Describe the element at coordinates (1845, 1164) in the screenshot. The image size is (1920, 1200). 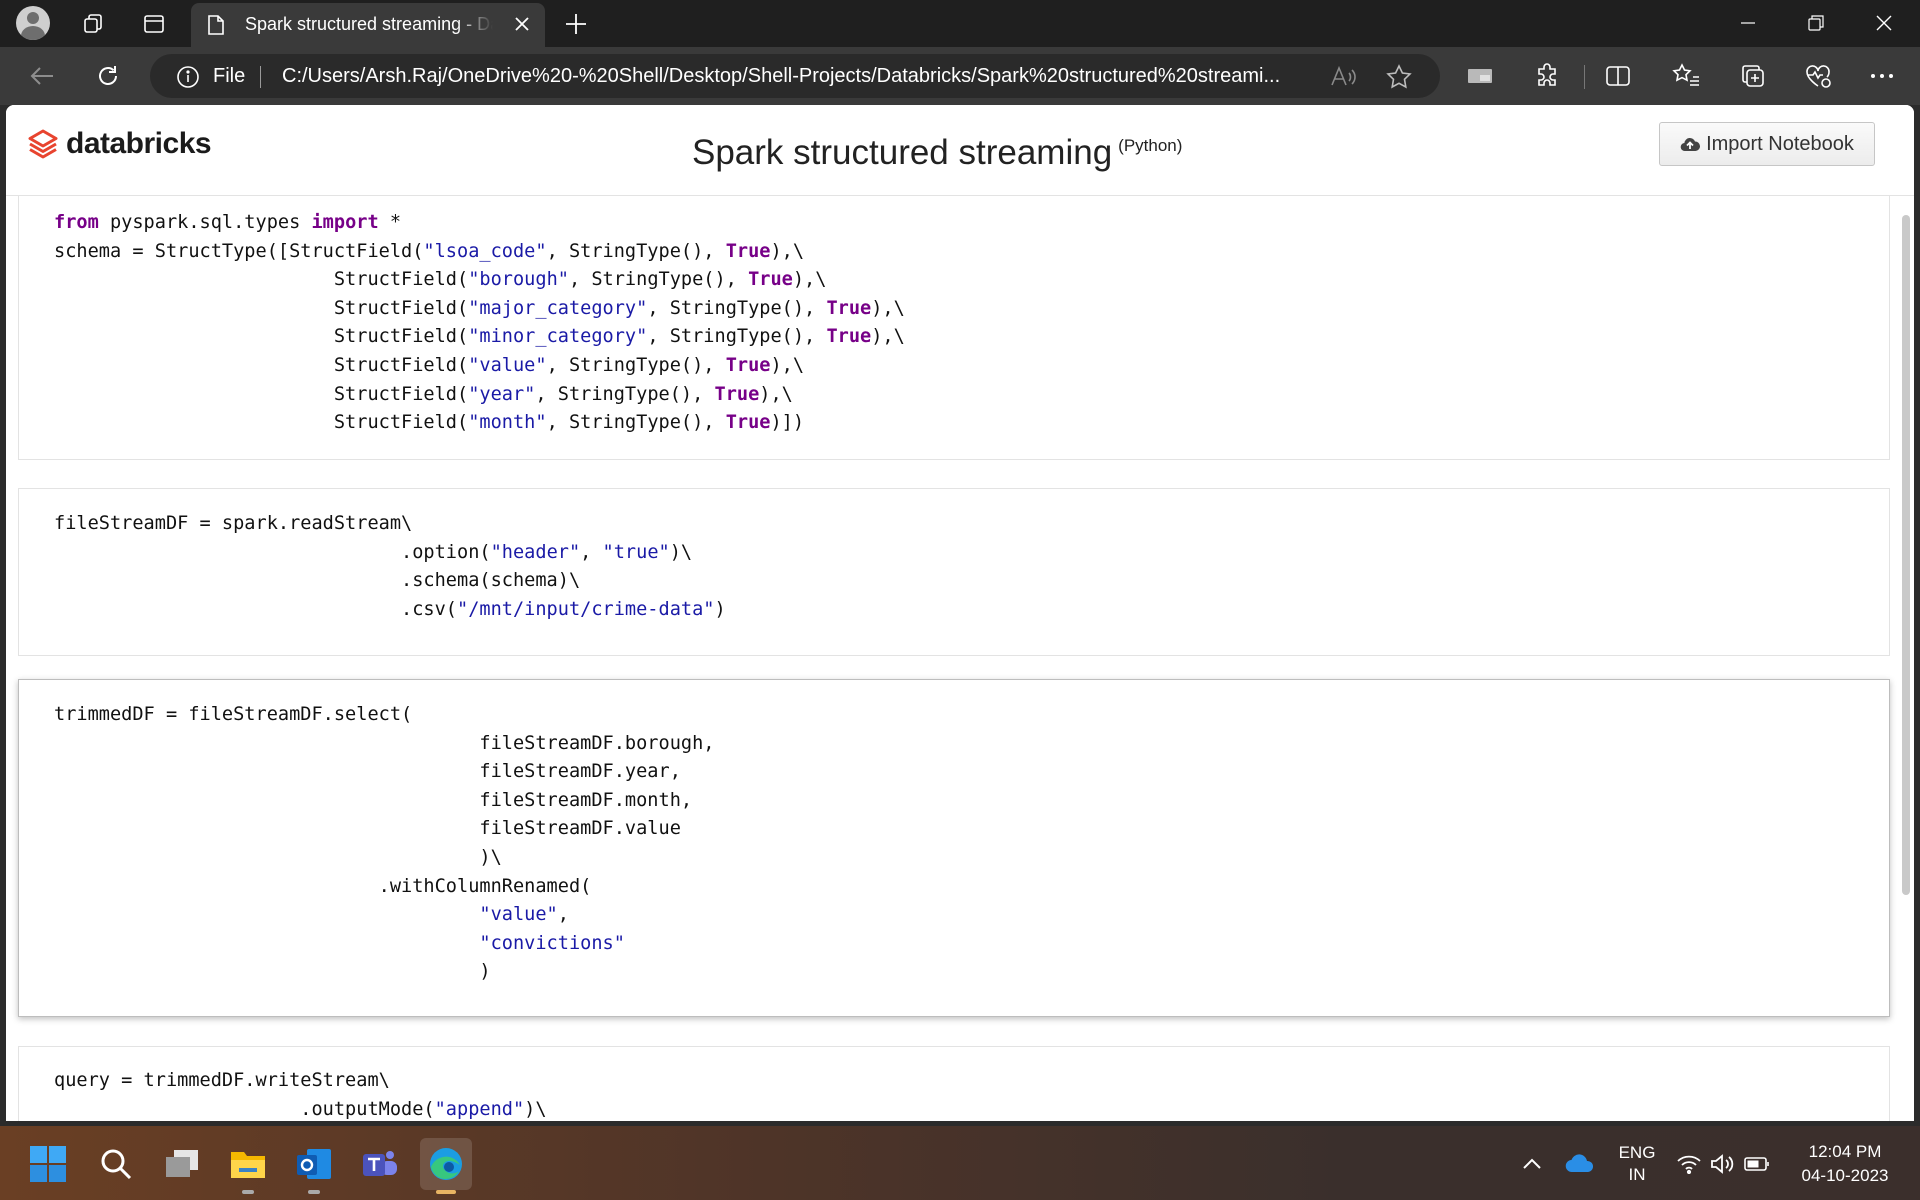
I see `clock: 12:04 PM 04-10-2023` at that location.